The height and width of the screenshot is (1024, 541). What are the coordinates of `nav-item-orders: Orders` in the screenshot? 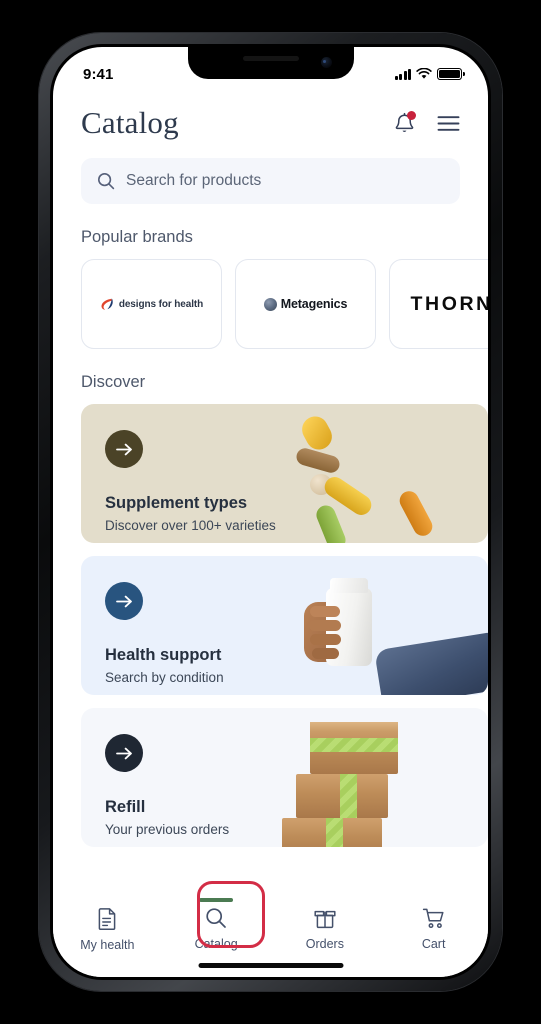 It's located at (325, 929).